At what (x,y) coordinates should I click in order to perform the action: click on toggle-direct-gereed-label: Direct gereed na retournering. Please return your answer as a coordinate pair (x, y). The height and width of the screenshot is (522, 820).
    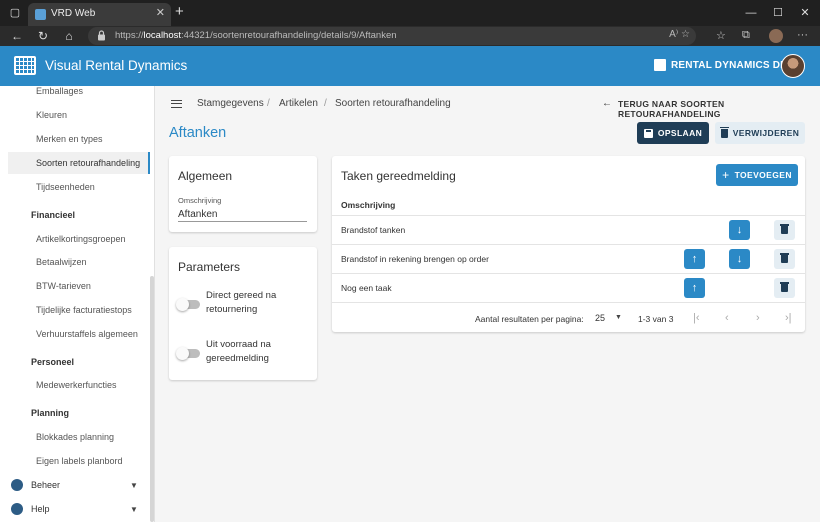
    Looking at the image, I should click on (241, 302).